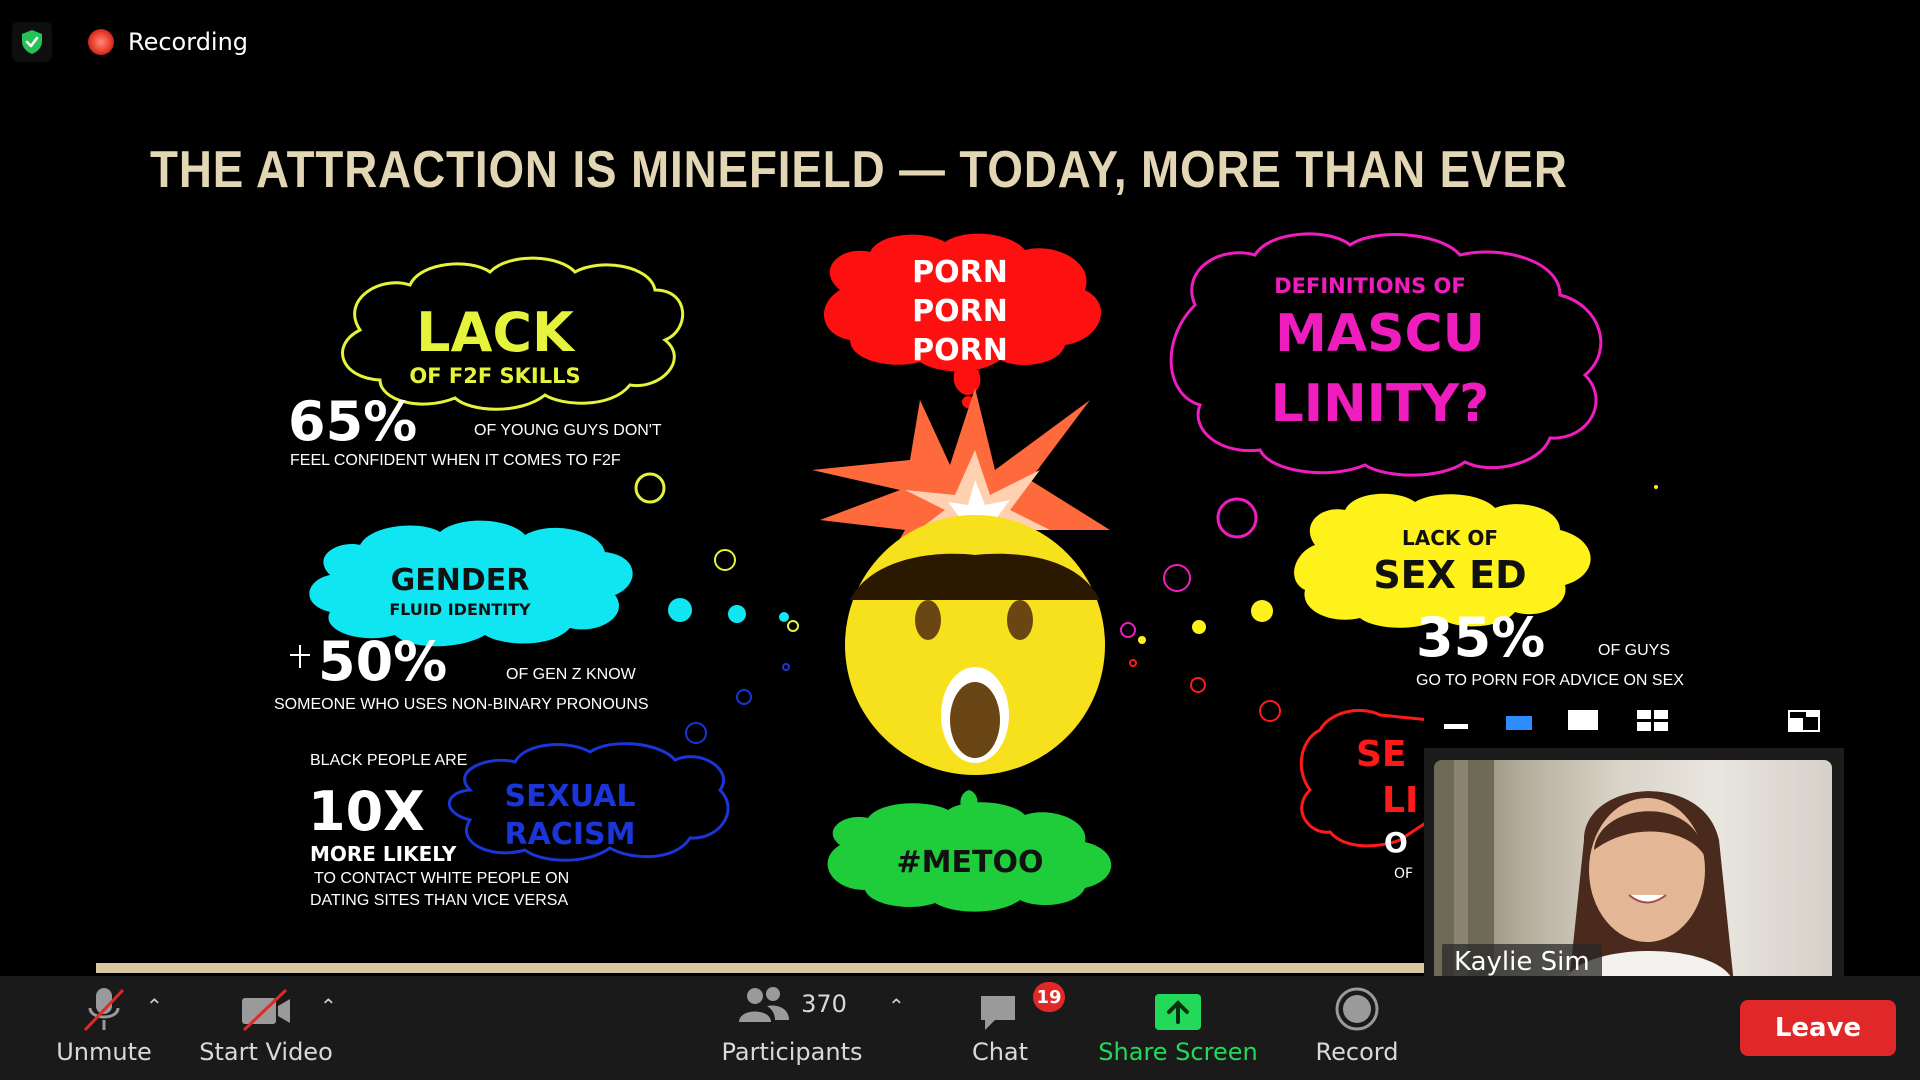 The width and height of the screenshot is (1920, 1080). I want to click on share-screen-button: Share Screen, so click(1178, 1028).